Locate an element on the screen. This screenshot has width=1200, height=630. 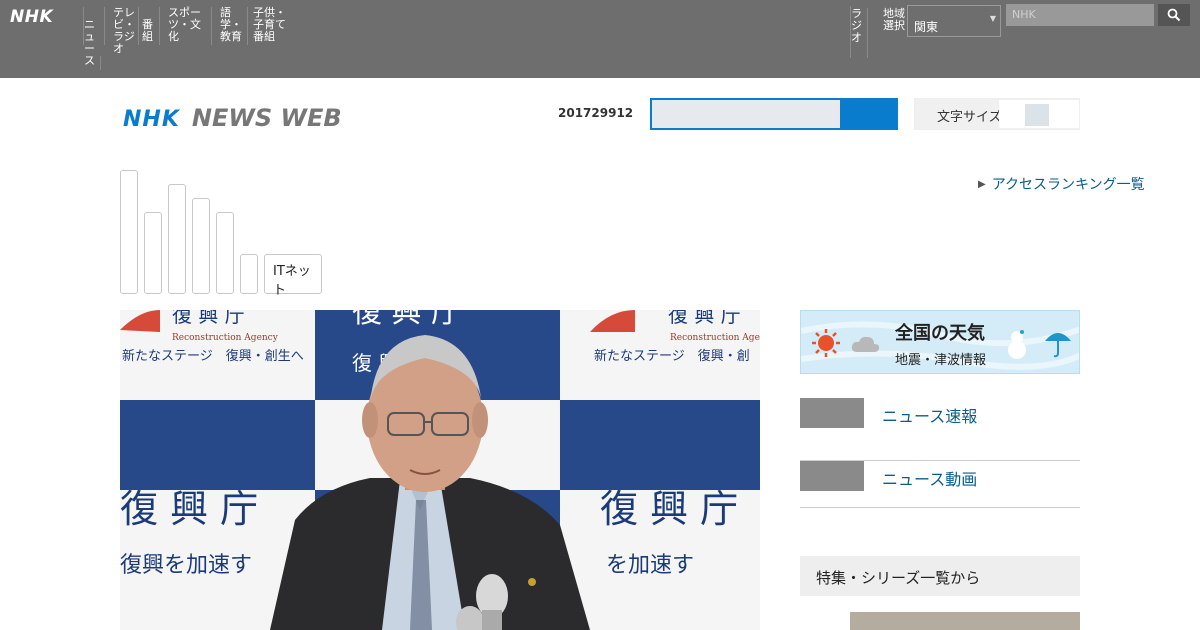
nav-item-label: 子供・子育て番組 is located at coordinates (269, 24).